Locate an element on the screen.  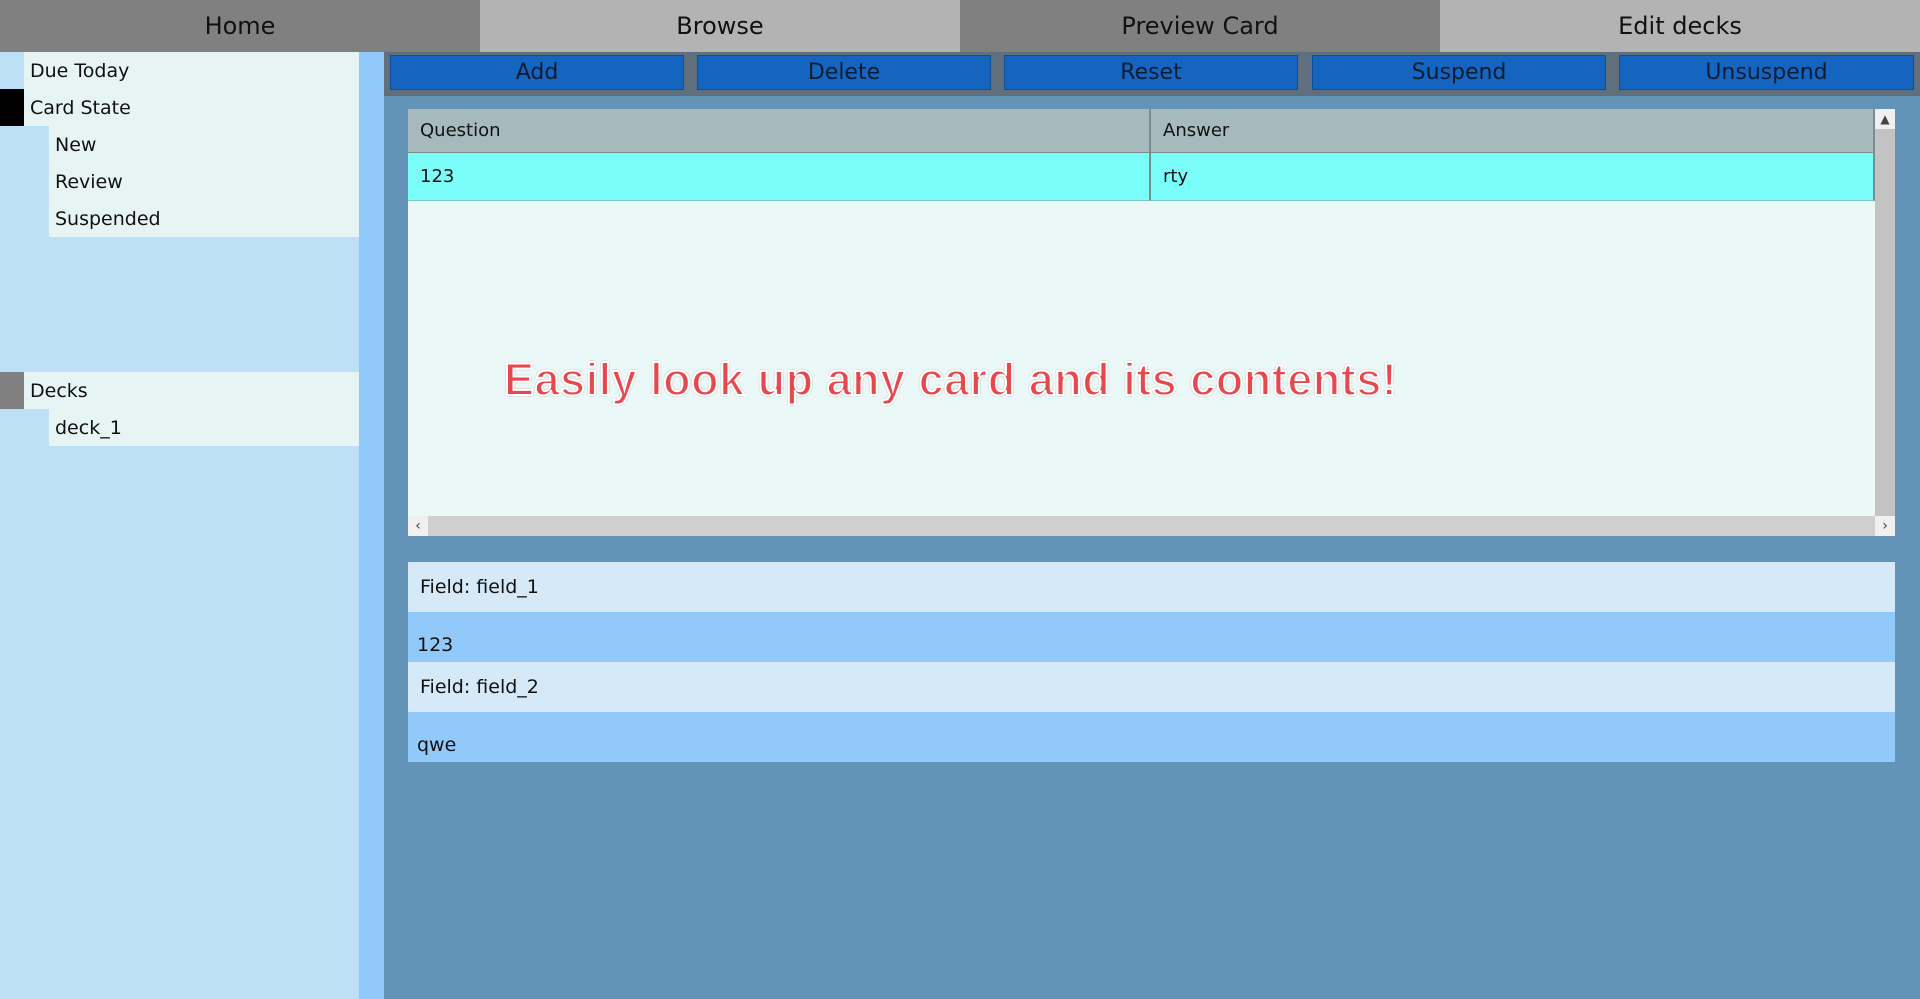
scroll-up-icon: ▲ is located at coordinates (1885, 119).